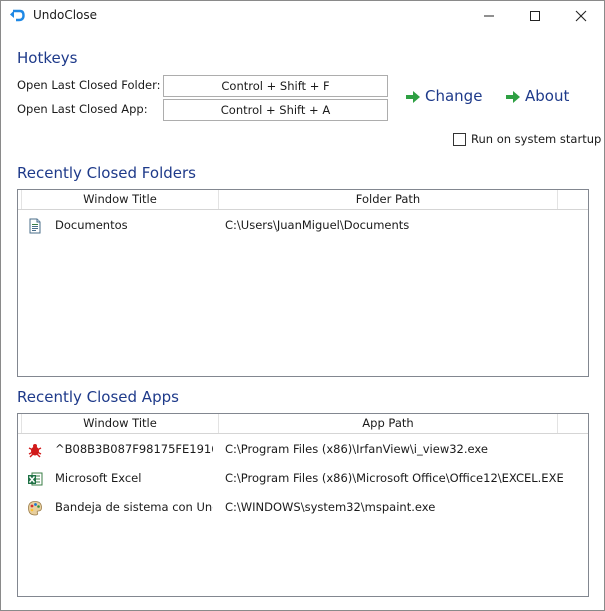 The image size is (605, 611). Describe the element at coordinates (98, 397) in the screenshot. I see `apps-heading: Recently Closed Apps` at that location.